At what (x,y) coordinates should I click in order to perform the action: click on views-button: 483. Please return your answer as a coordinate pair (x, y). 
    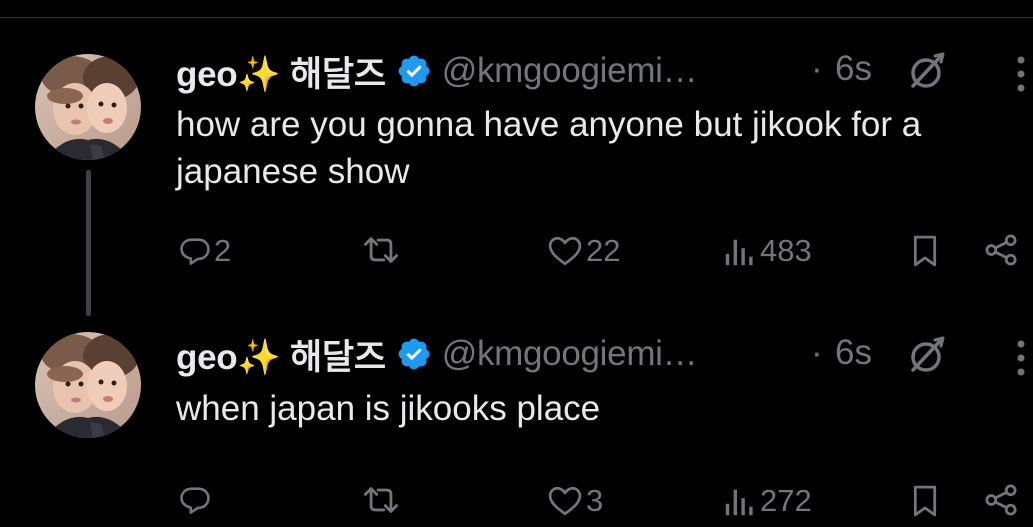
    Looking at the image, I should click on (767, 251).